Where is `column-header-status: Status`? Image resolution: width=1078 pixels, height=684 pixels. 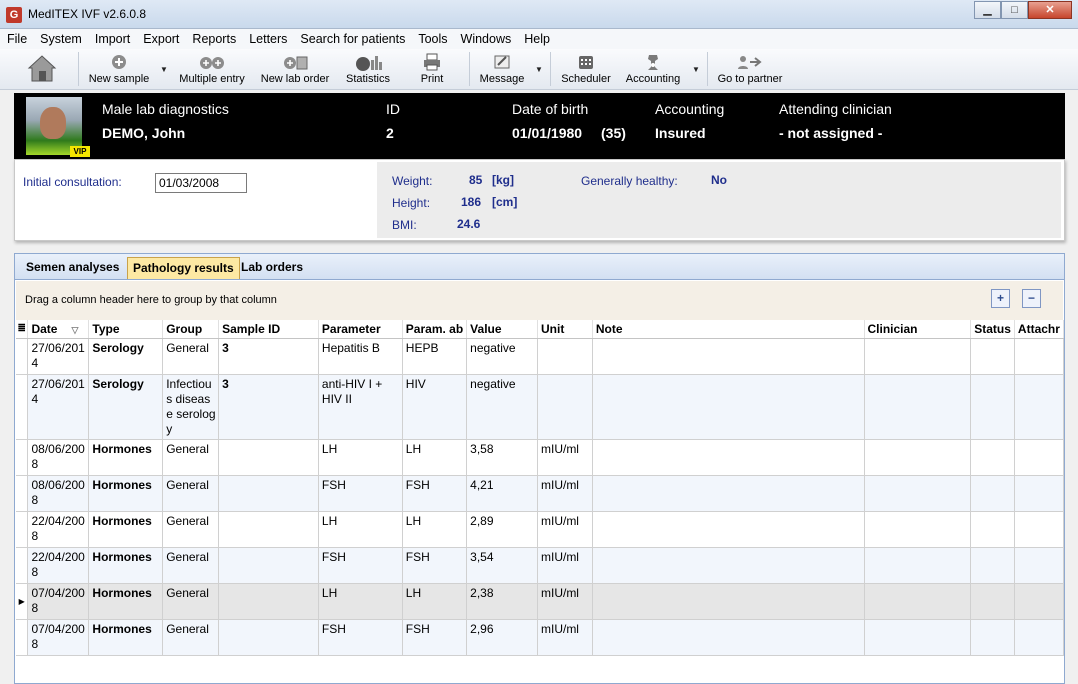
column-header-status: Status is located at coordinates (992, 329).